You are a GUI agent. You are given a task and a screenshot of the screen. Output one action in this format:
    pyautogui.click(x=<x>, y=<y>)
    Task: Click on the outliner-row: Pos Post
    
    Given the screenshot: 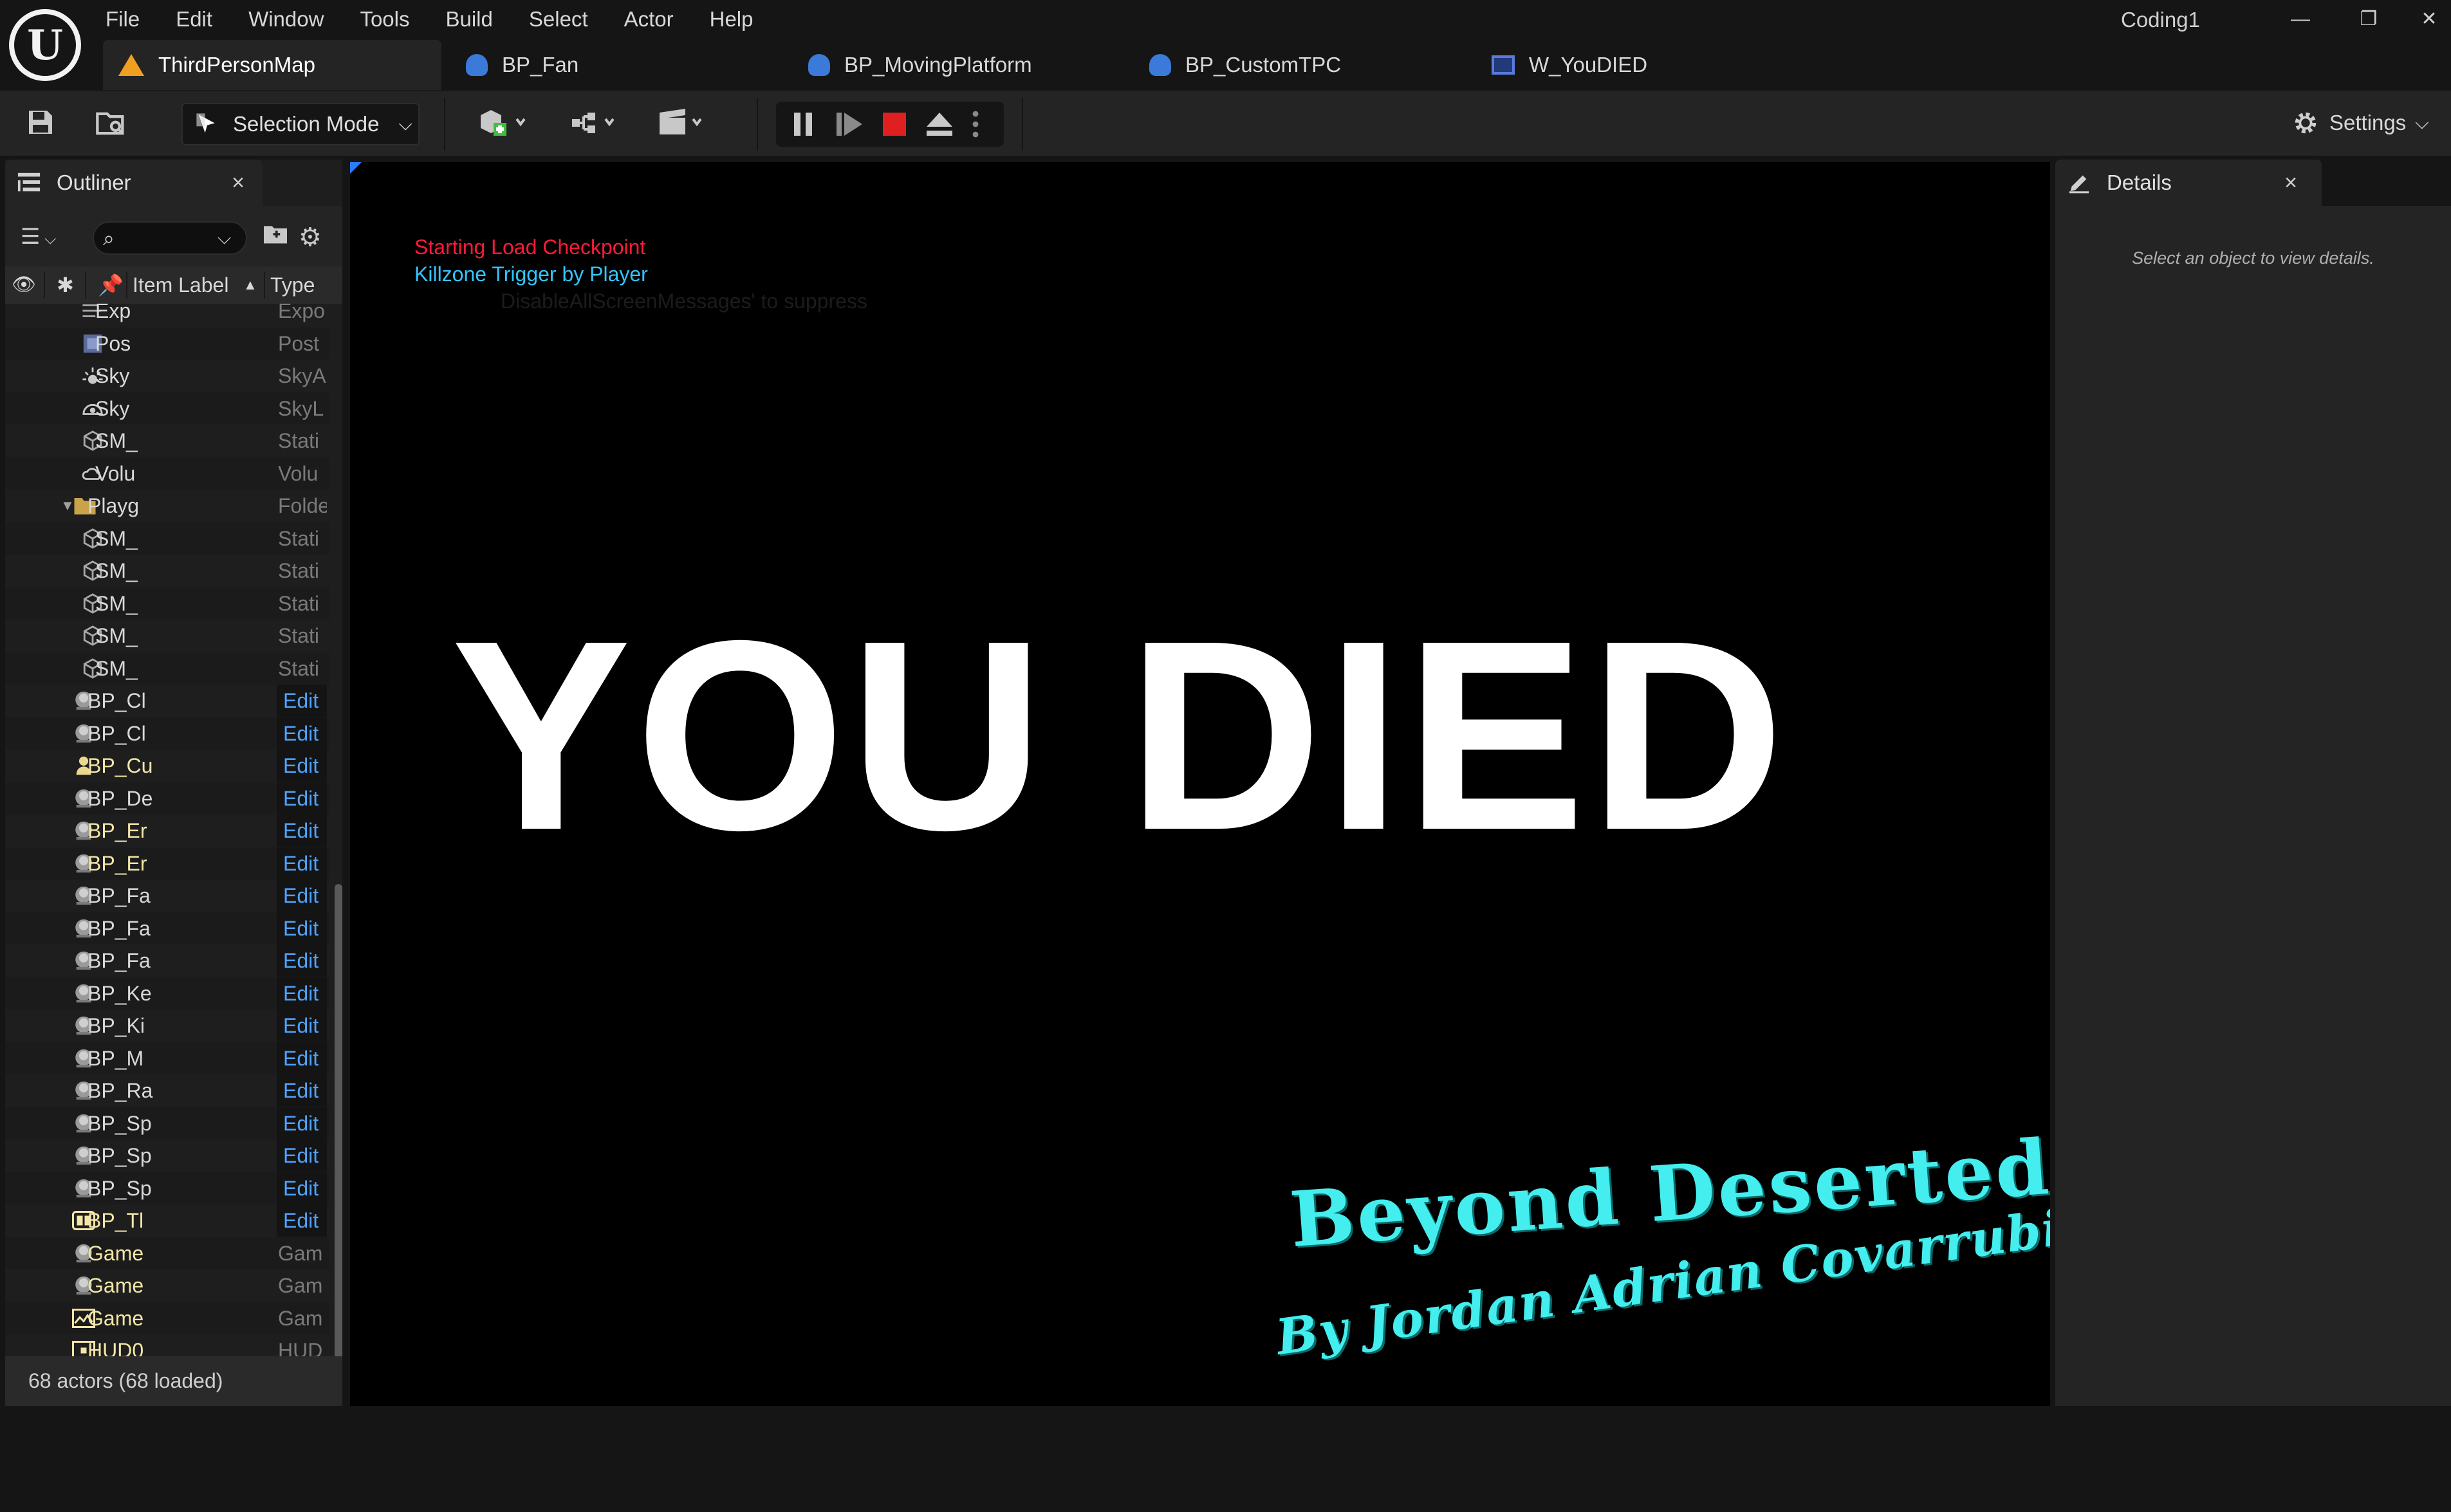 What is the action you would take?
    pyautogui.click(x=167, y=343)
    